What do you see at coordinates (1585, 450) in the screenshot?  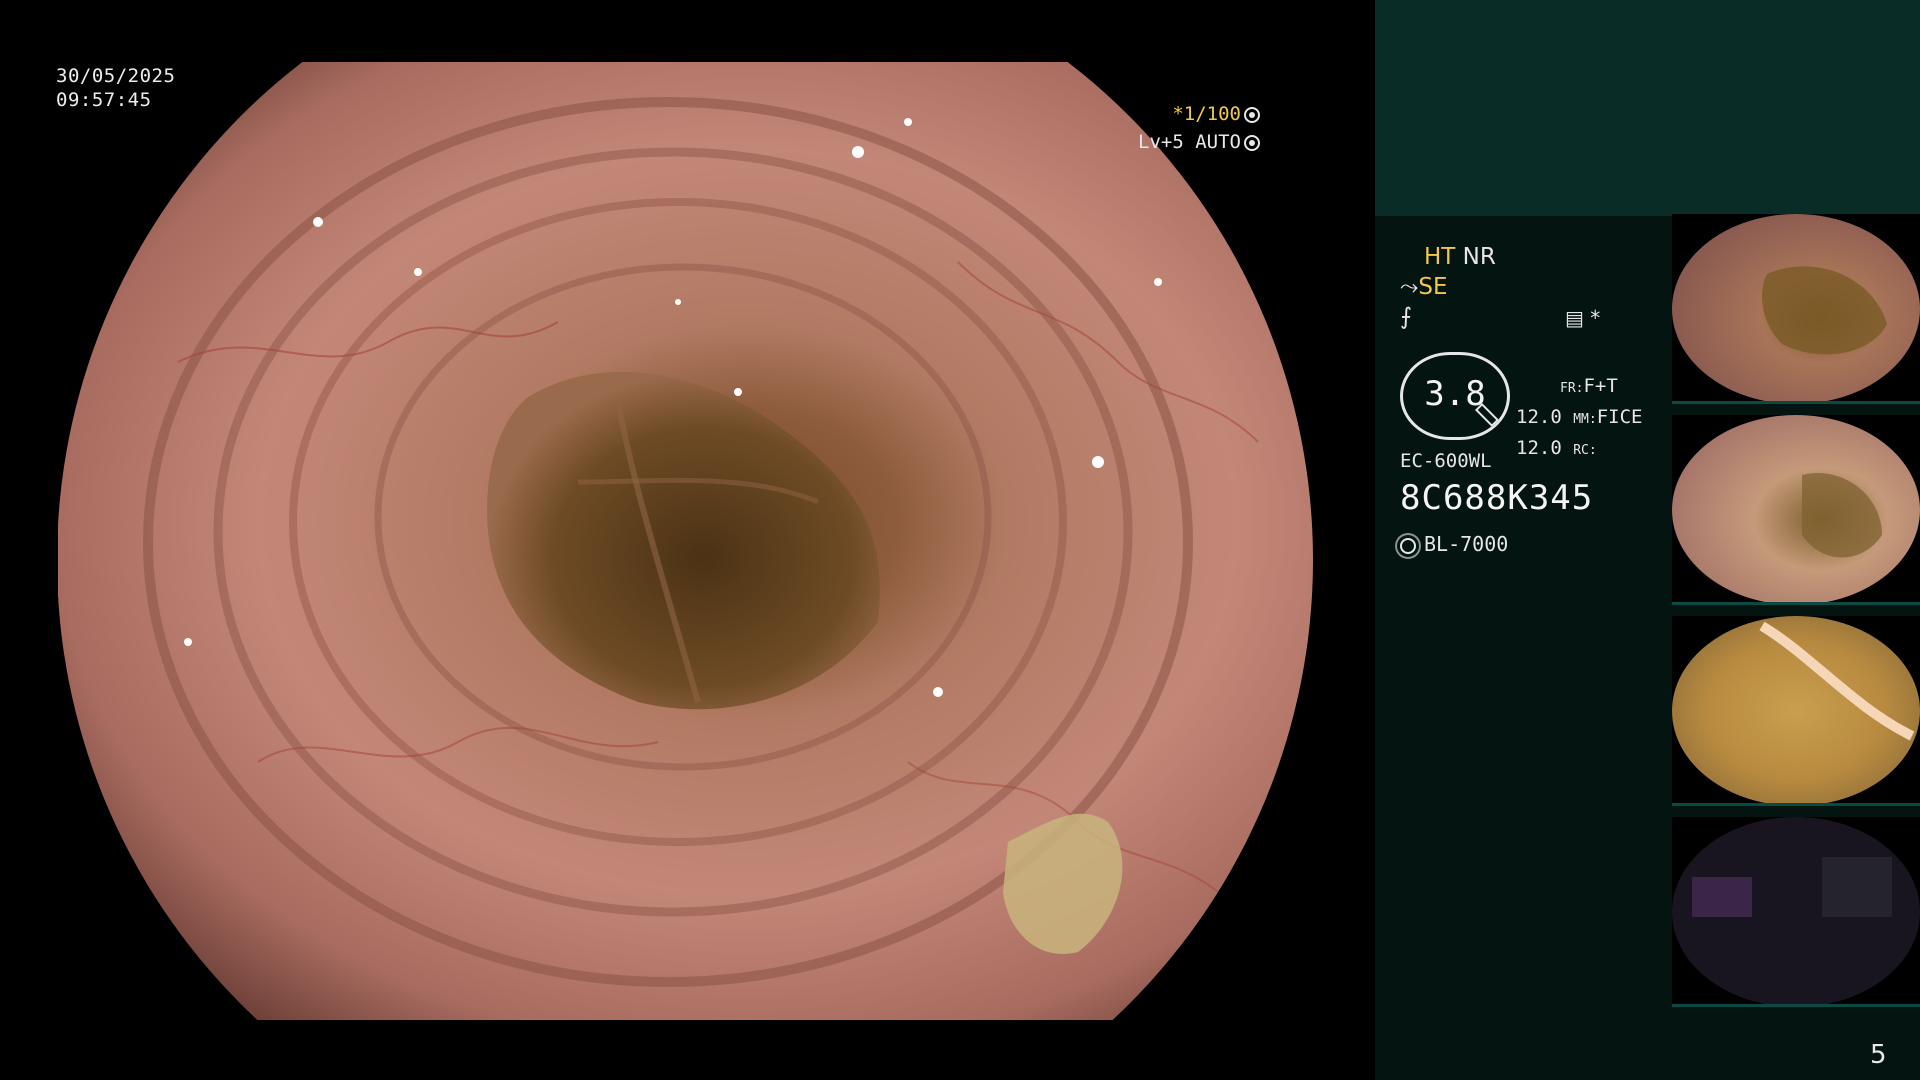 I see `rc-label: RC:` at bounding box center [1585, 450].